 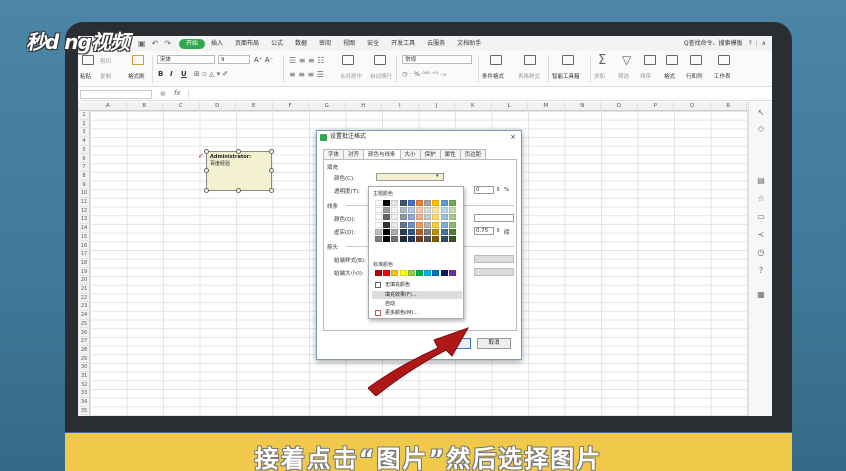 I want to click on menu-developer: 开发工具, so click(x=403, y=43).